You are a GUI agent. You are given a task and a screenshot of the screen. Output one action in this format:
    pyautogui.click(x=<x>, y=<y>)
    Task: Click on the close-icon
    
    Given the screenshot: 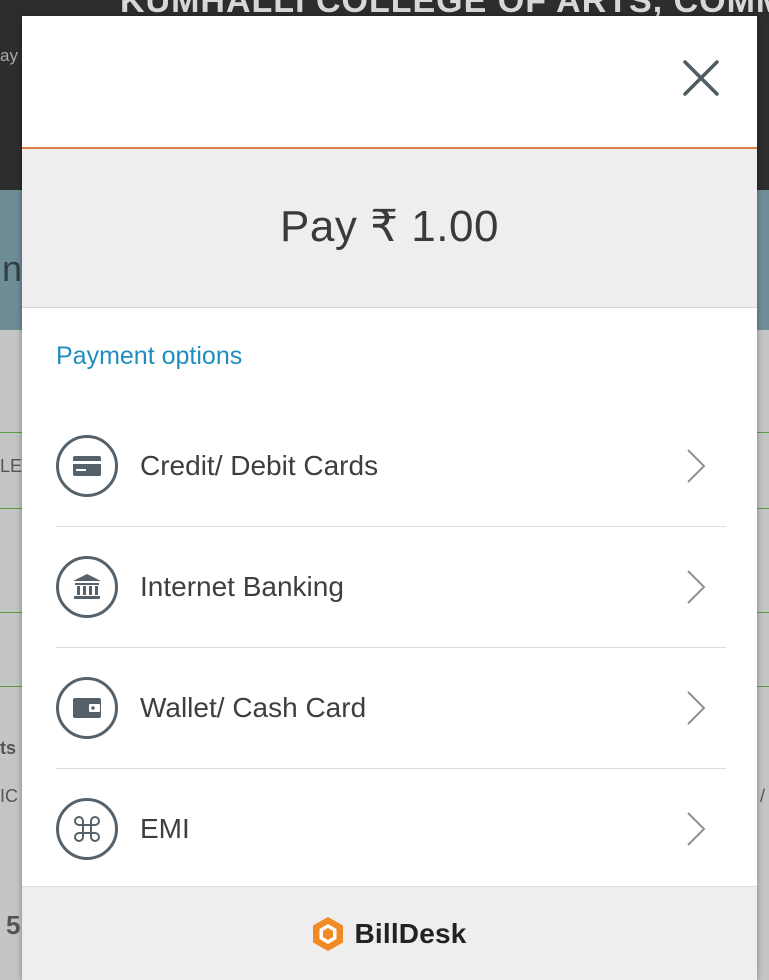 What is the action you would take?
    pyautogui.click(x=701, y=78)
    